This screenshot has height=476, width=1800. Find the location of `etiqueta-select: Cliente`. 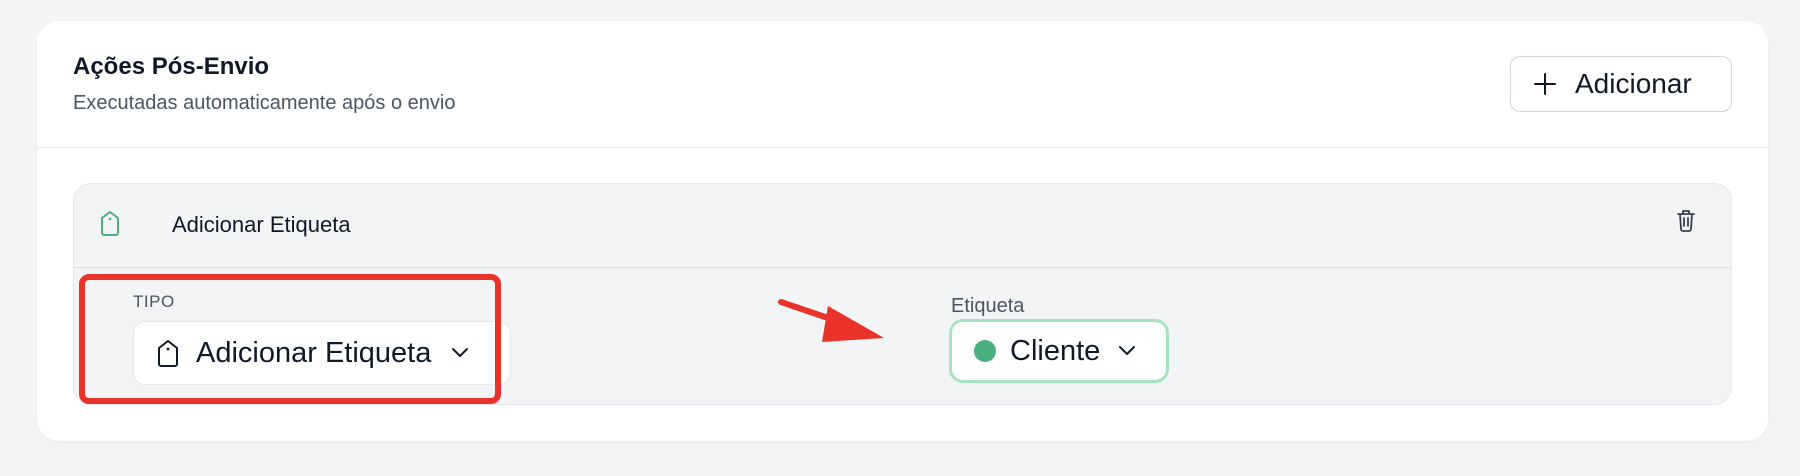

etiqueta-select: Cliente is located at coordinates (1059, 351).